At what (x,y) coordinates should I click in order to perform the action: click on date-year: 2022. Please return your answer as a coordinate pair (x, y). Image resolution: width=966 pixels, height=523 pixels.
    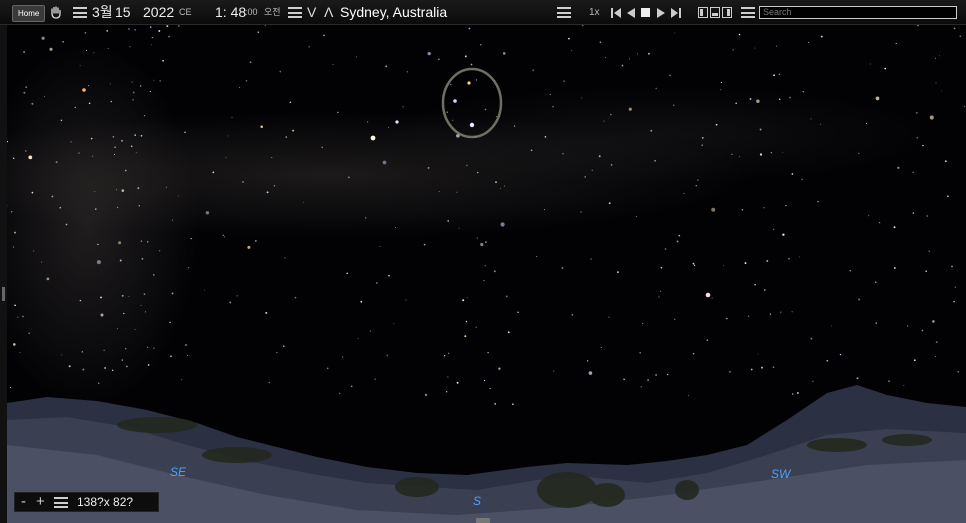
    Looking at the image, I should click on (158, 12).